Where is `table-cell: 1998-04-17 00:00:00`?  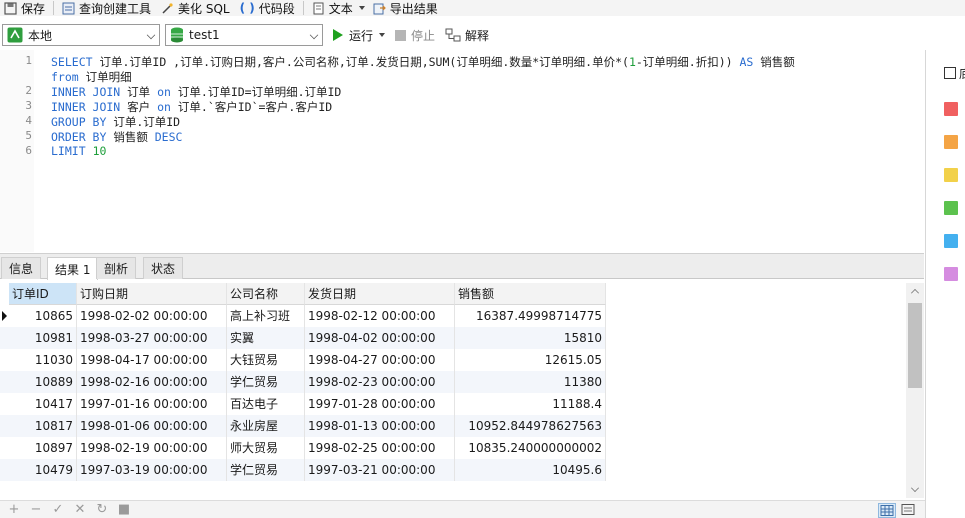 table-cell: 1998-04-17 00:00:00 is located at coordinates (152, 360).